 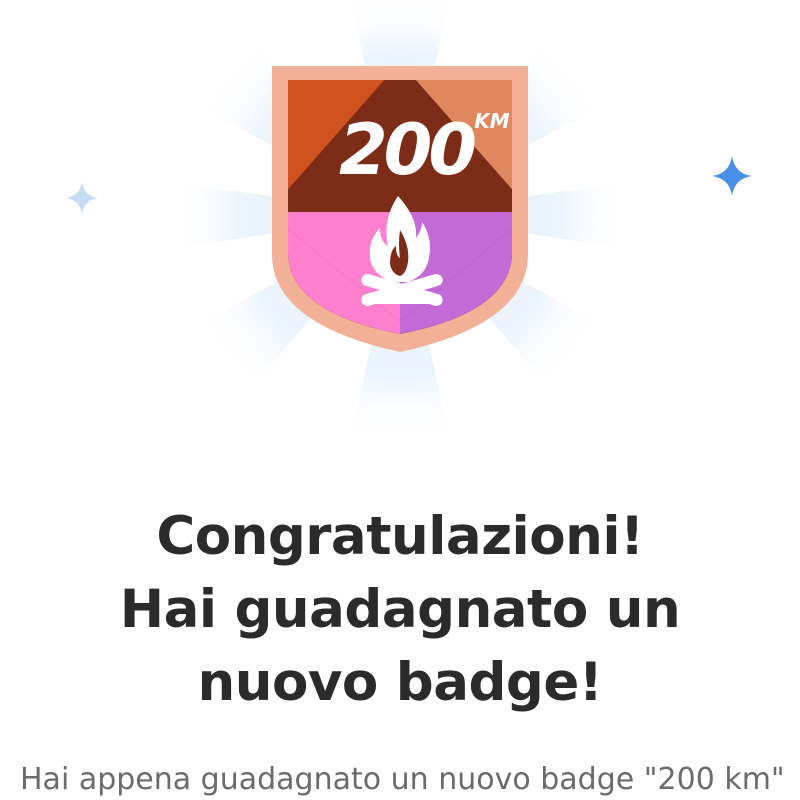 What do you see at coordinates (400, 536) in the screenshot?
I see `heading-line-1: Congratulazioni!` at bounding box center [400, 536].